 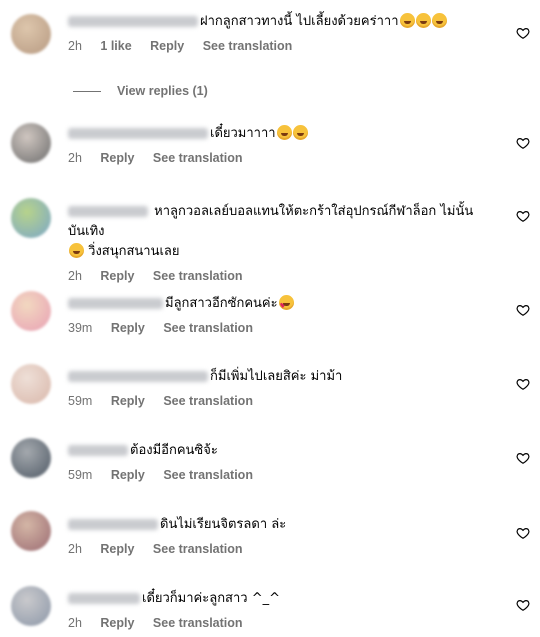 What do you see at coordinates (162, 91) in the screenshot?
I see `view-replies-label: View replies (1)` at bounding box center [162, 91].